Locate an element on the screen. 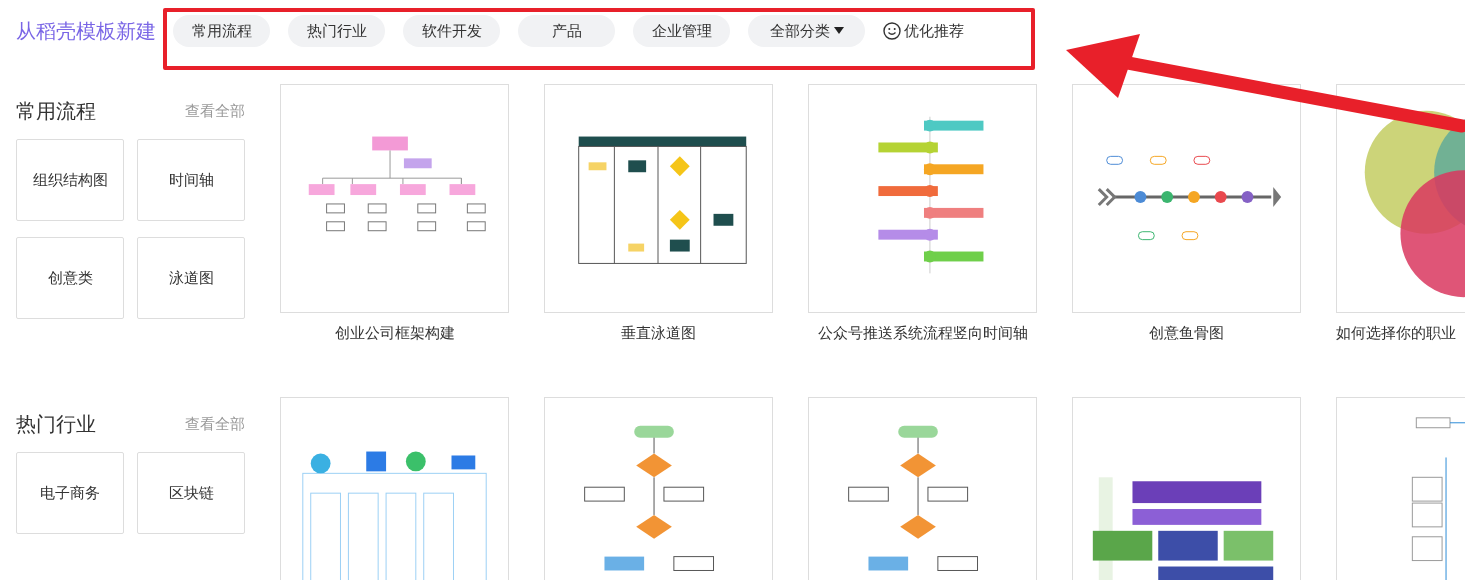 The image size is (1465, 580). section-title: 常用流程 is located at coordinates (56, 111).